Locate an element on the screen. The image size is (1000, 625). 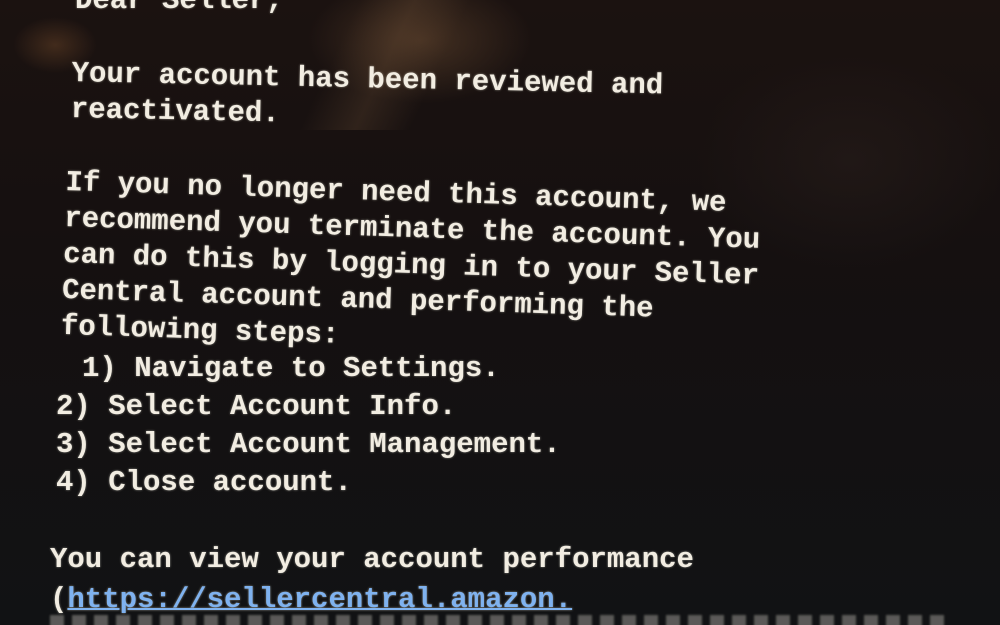
step-item: 4) Close account. is located at coordinates (204, 482).